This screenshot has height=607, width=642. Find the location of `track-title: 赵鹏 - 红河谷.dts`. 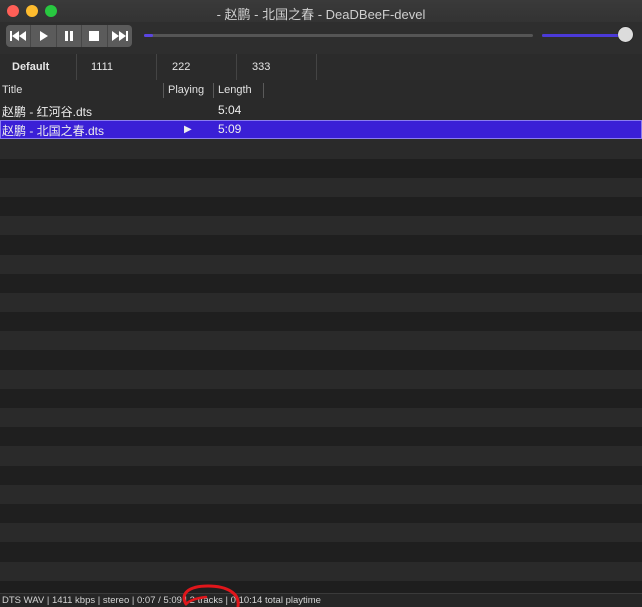

track-title: 赵鹏 - 红河谷.dts is located at coordinates (47, 112).